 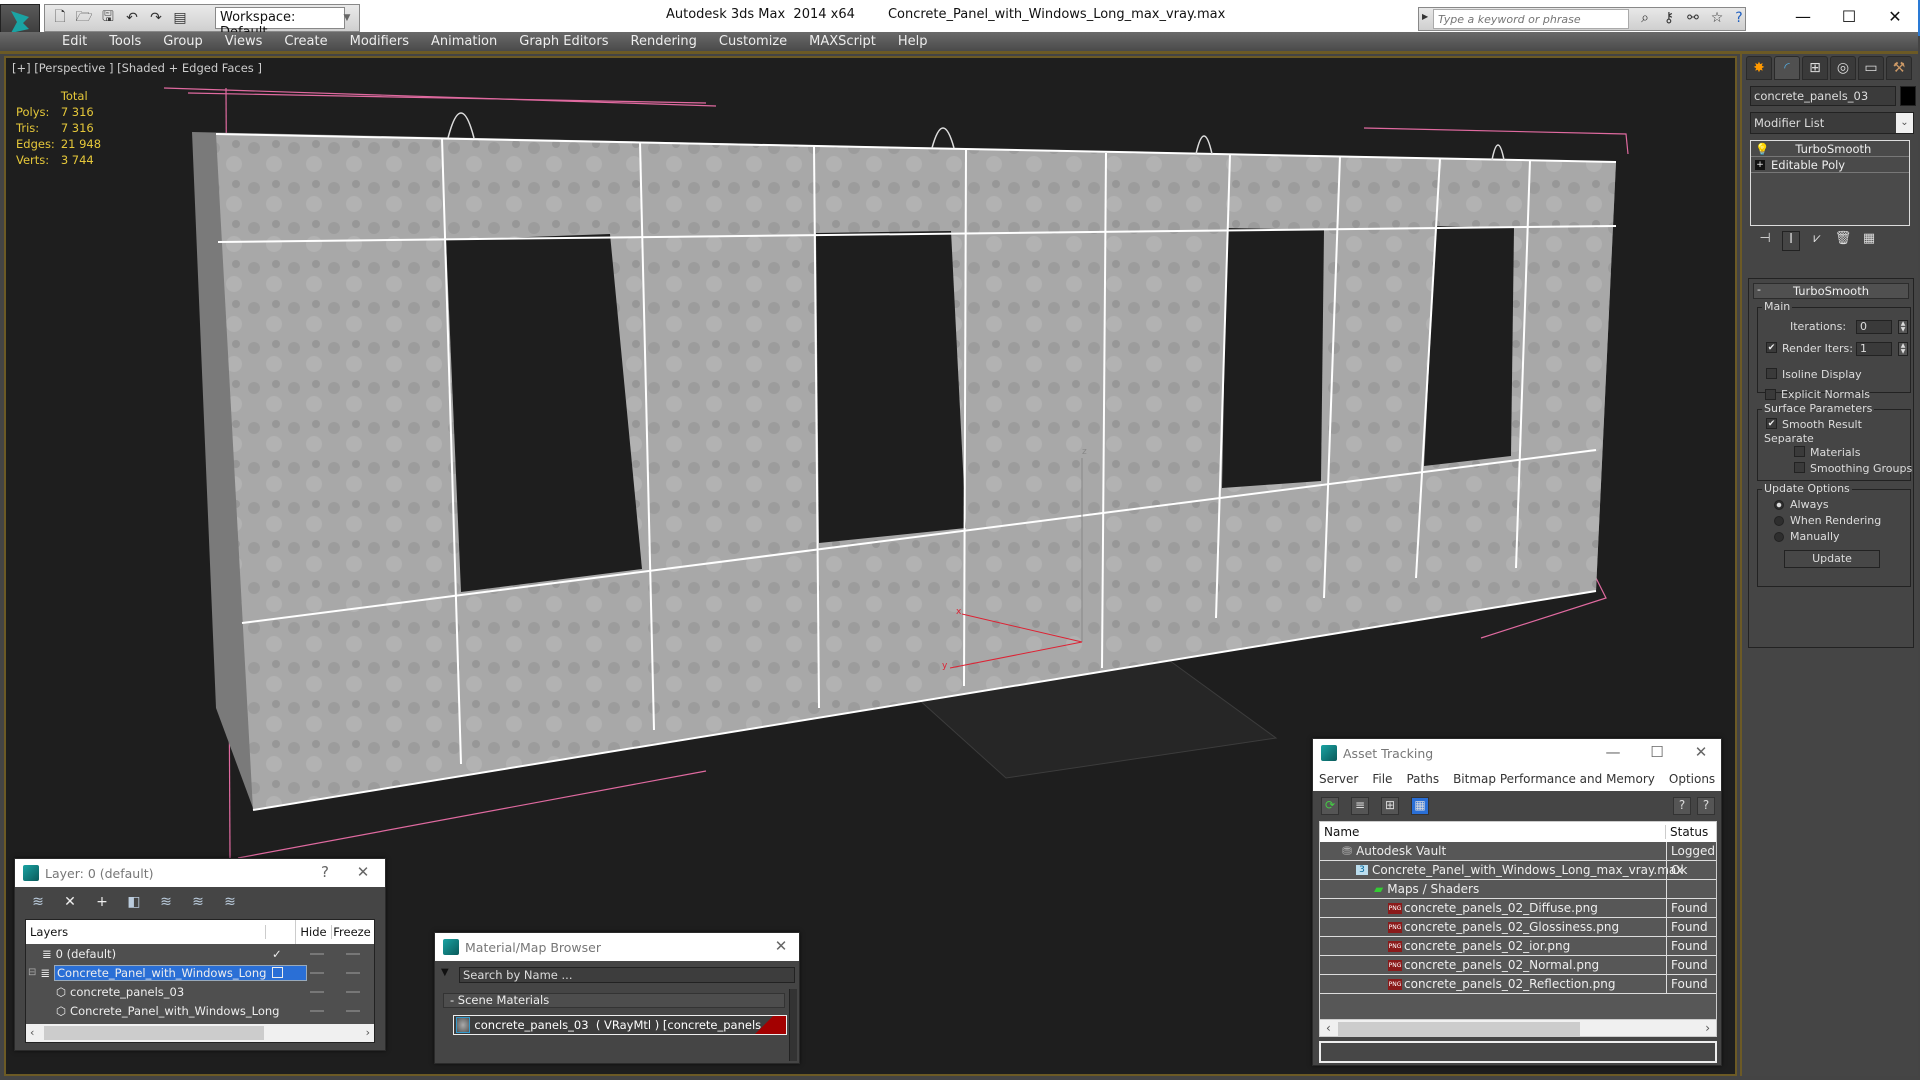 I want to click on create-tab-icon: ✸, so click(x=1759, y=68).